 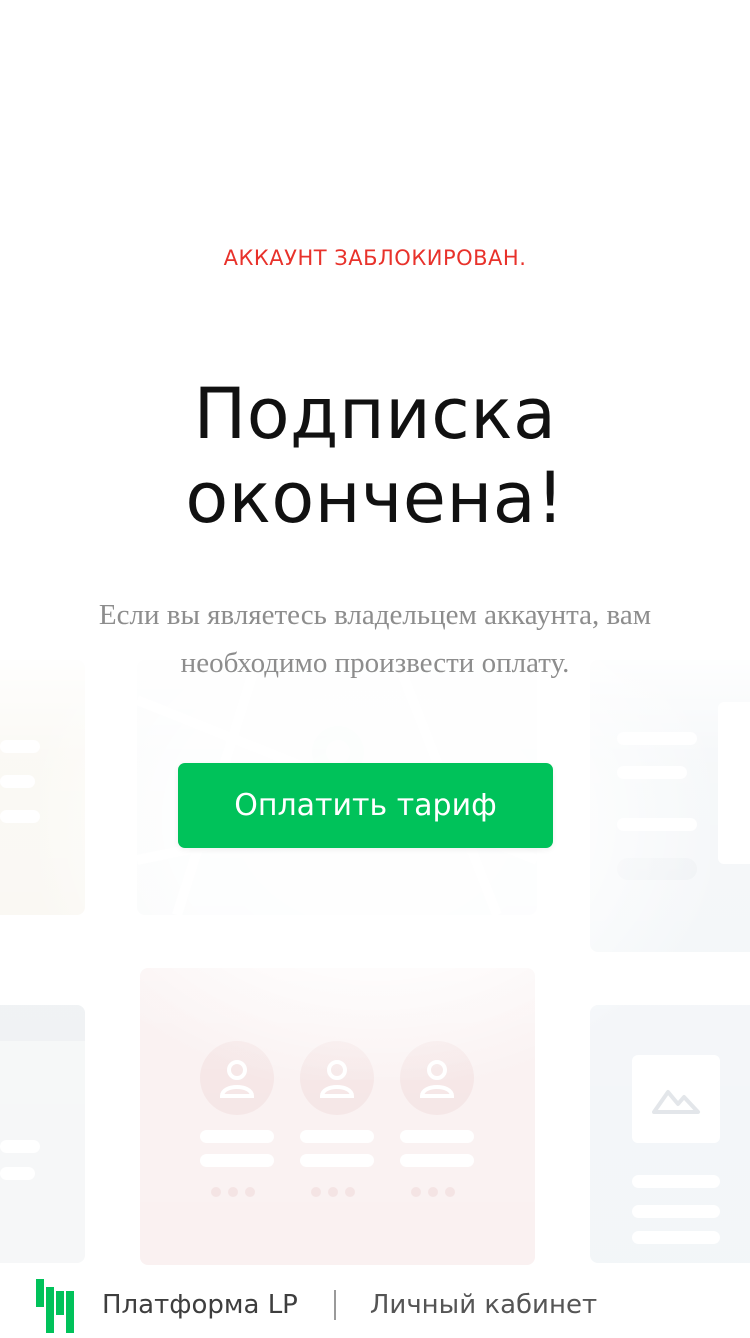 I want to click on bg-card-right-bottom, so click(x=670, y=1134).